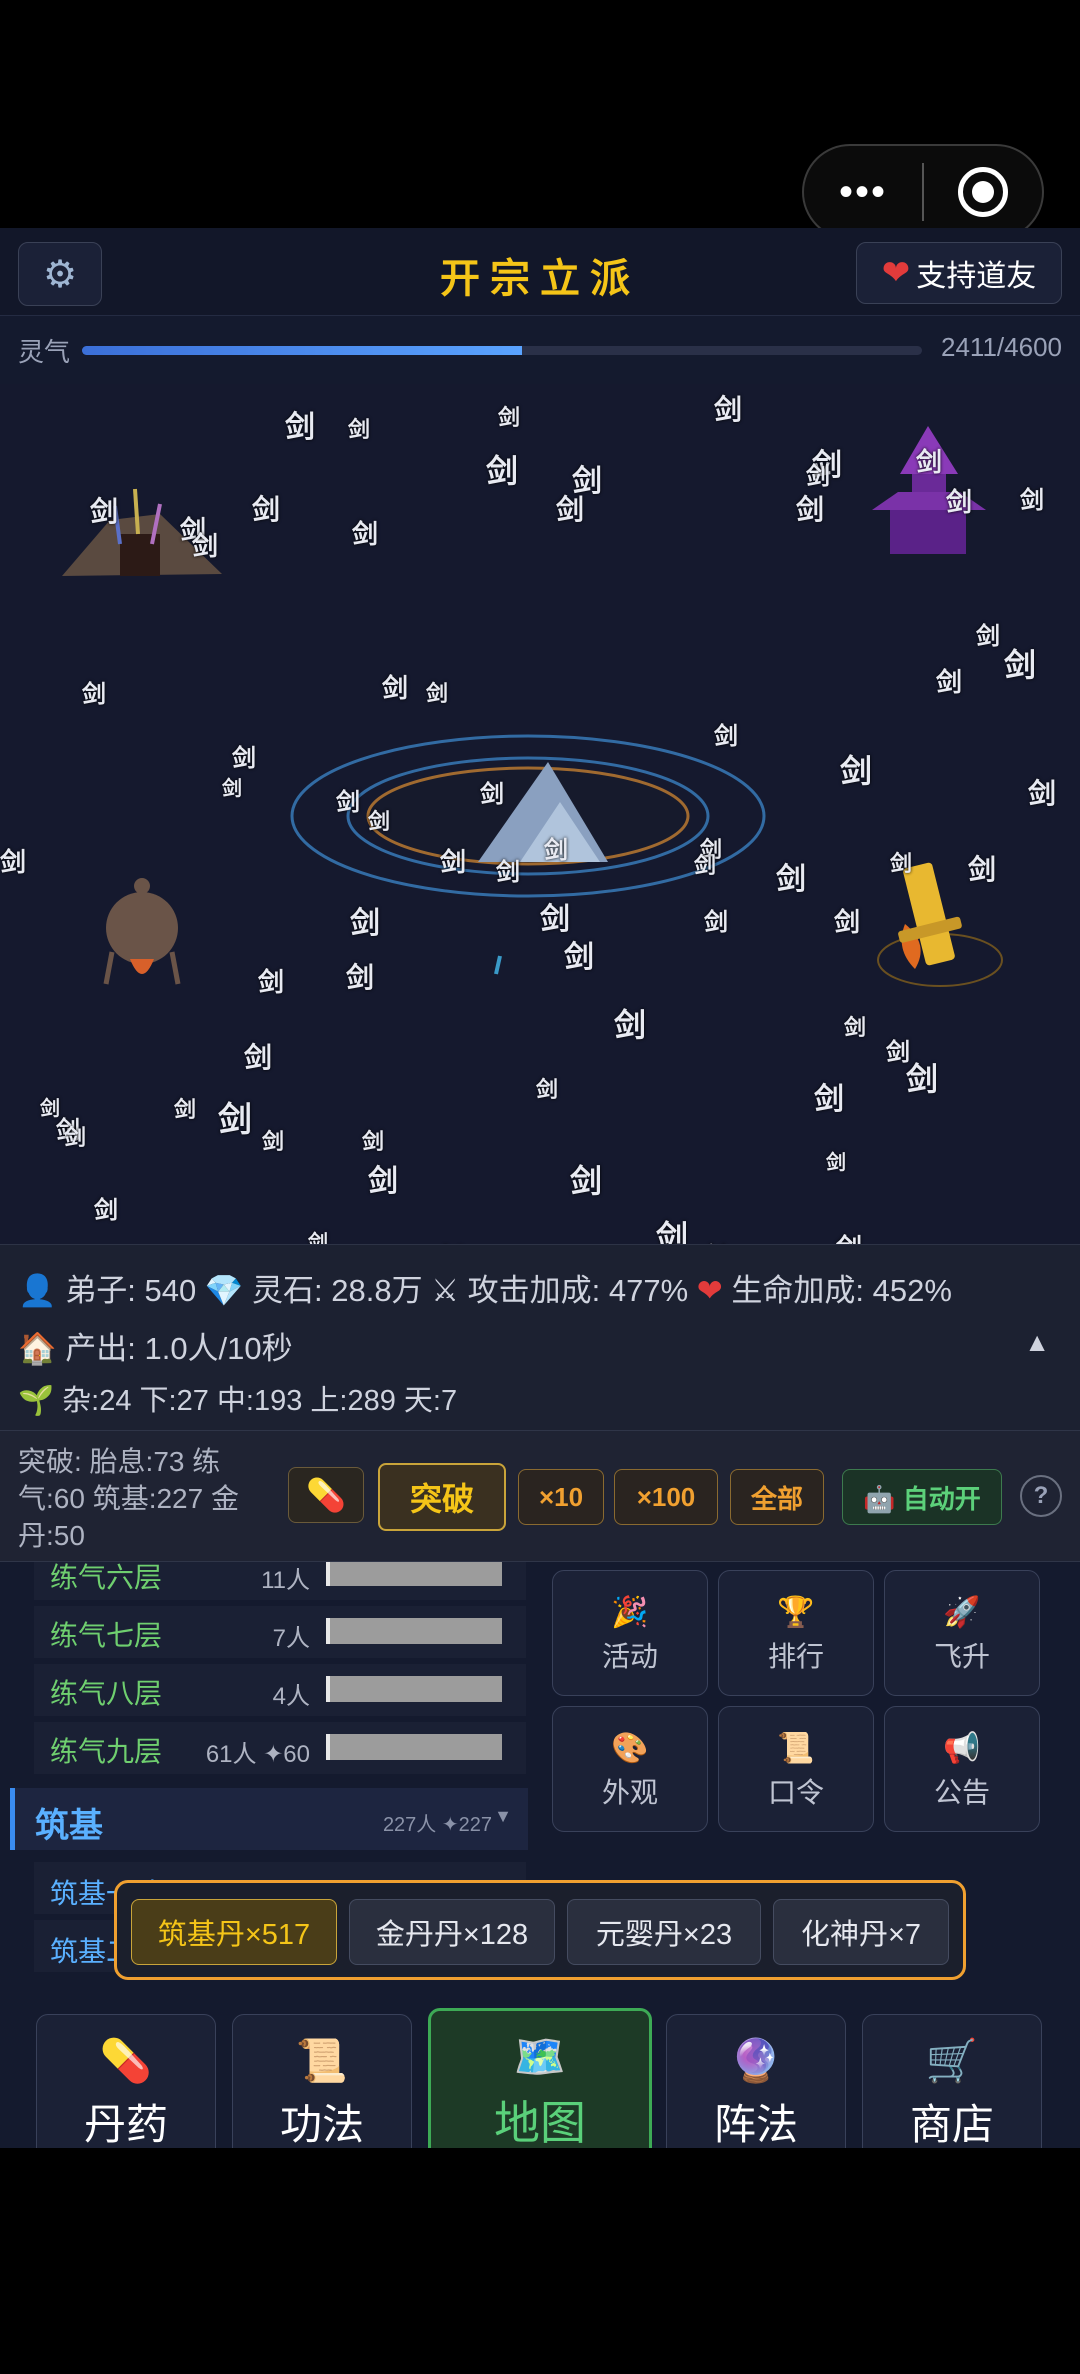  I want to click on realm-count: 11人, so click(285, 1580).